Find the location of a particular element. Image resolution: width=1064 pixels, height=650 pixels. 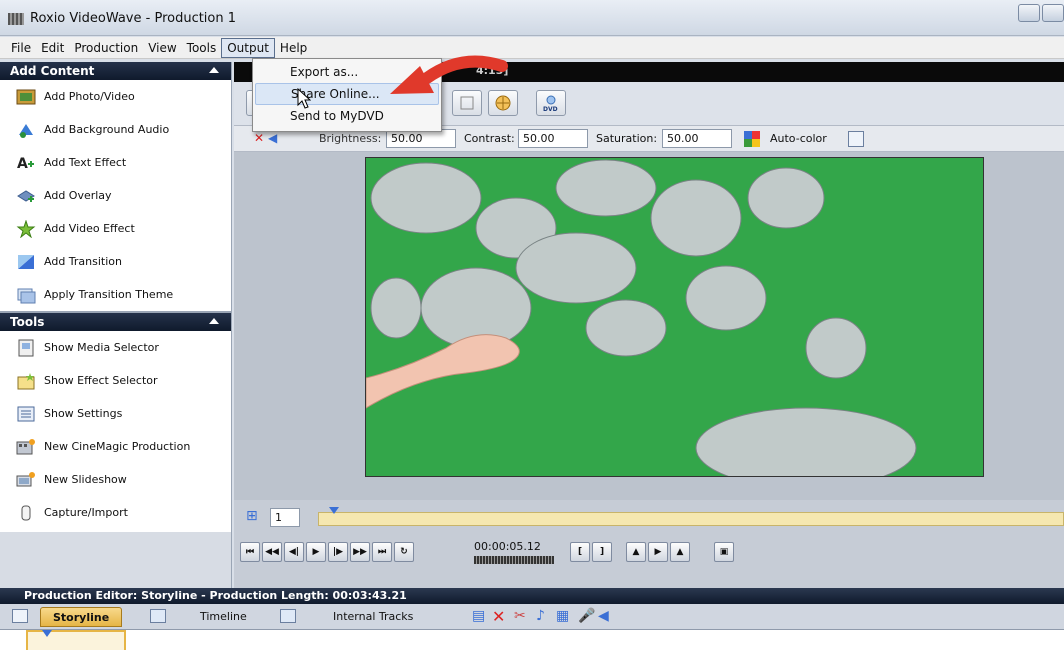

app-icon is located at coordinates (16, 19).